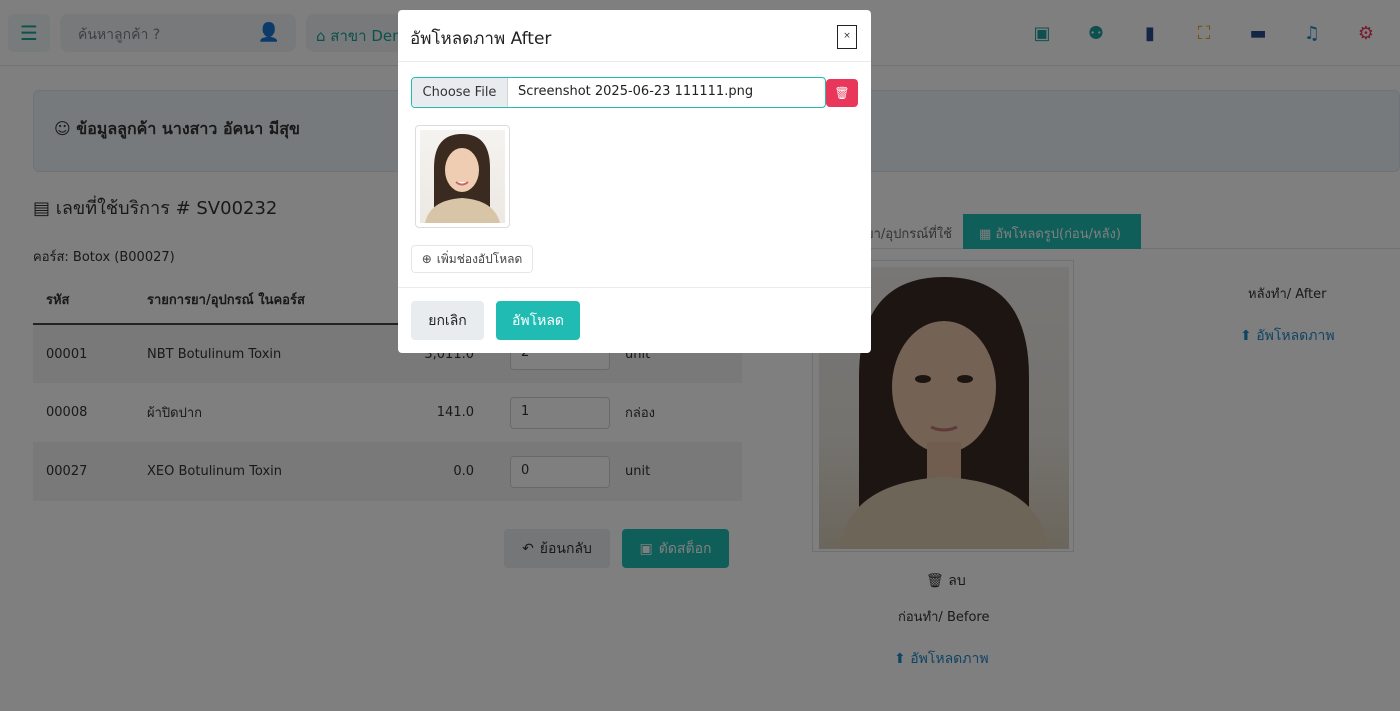 Image resolution: width=1400 pixels, height=711 pixels. I want to click on modal-header: อัพโหลดภาพ After ×, so click(634, 36).